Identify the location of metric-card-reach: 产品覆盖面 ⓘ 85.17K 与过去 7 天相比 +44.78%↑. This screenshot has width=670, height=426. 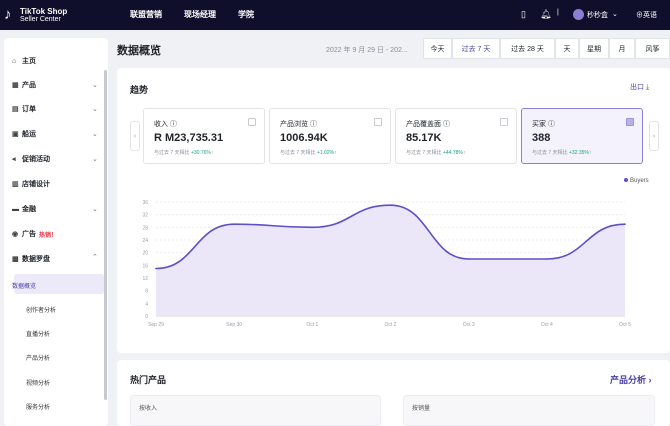
(456, 136).